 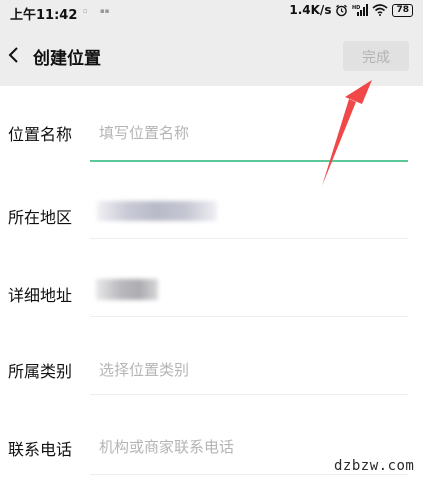 What do you see at coordinates (310, 10) in the screenshot?
I see `network-speed: 1.4K/s` at bounding box center [310, 10].